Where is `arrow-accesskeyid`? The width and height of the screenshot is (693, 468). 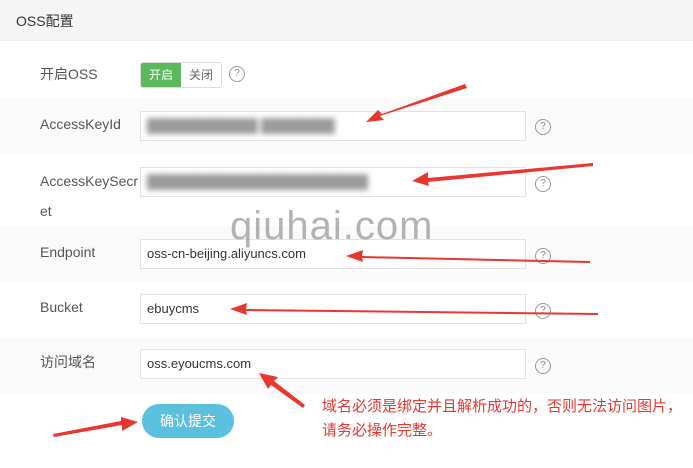 arrow-accesskeyid is located at coordinates (416, 103).